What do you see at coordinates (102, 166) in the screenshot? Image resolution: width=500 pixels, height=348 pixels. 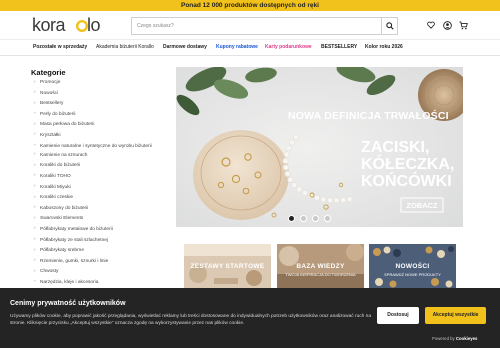 I see `category-item: Koraliki do biżuterii` at bounding box center [102, 166].